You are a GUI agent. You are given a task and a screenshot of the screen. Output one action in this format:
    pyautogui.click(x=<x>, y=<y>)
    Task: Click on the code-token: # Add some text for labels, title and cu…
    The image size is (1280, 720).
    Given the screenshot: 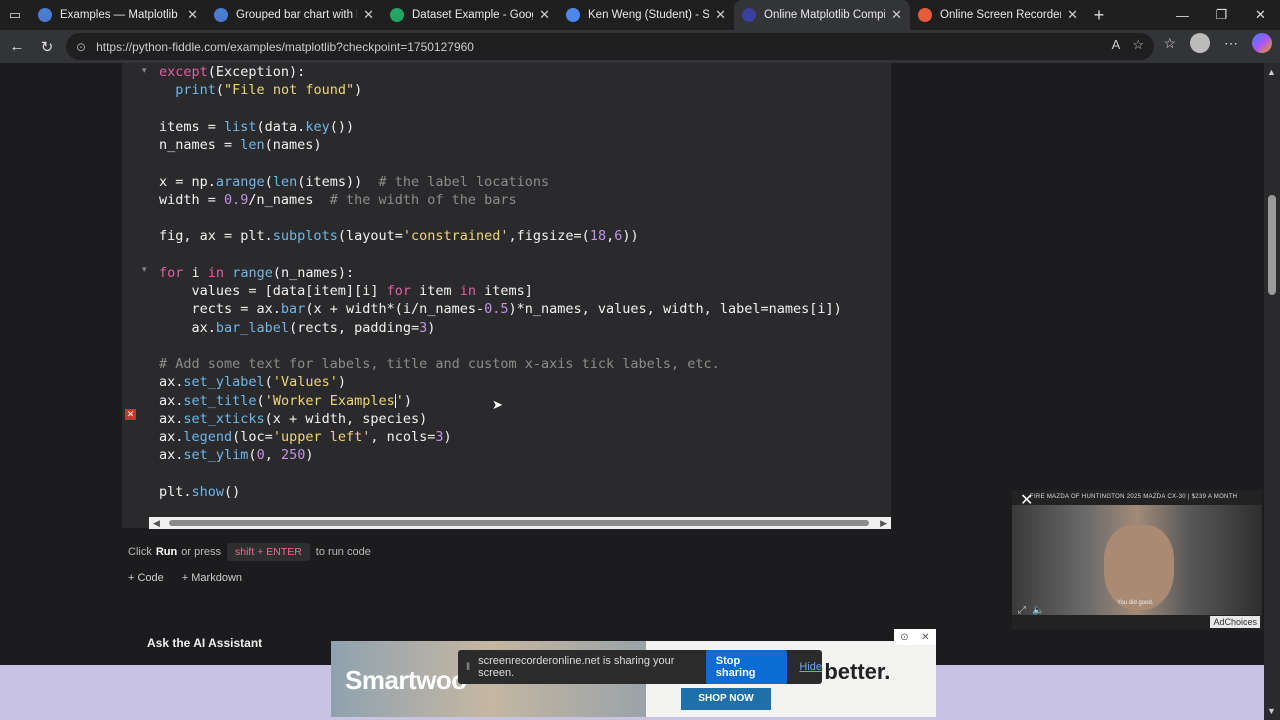 What is the action you would take?
    pyautogui.click(x=439, y=364)
    